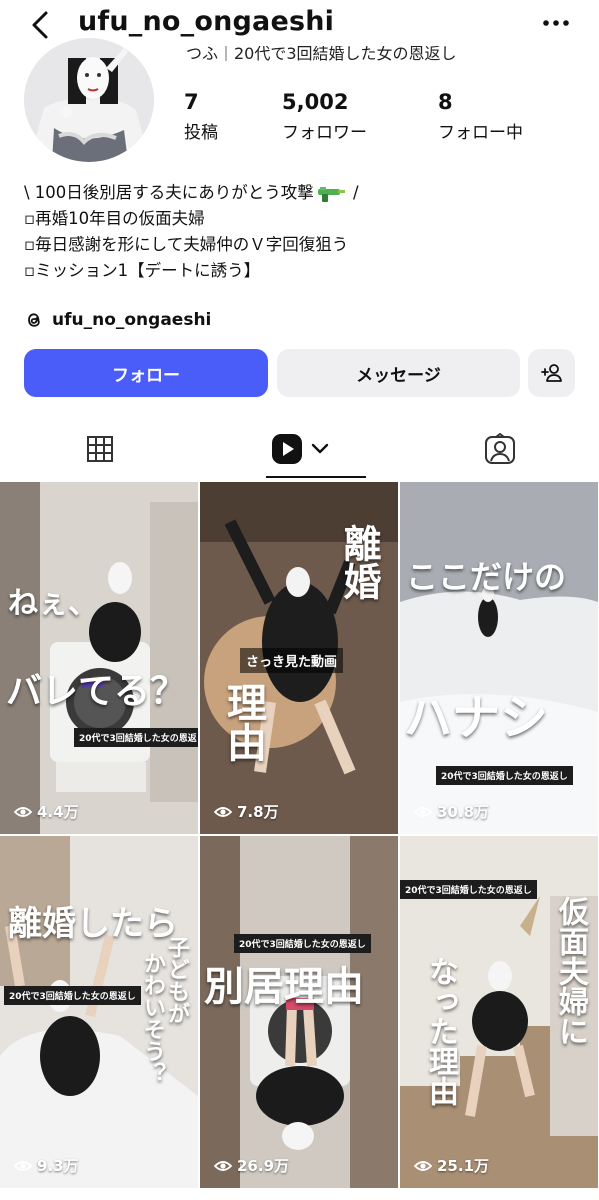 This screenshot has height=1200, width=599. What do you see at coordinates (114, 218) in the screenshot?
I see `bio-line-2: ▫︎再婚10年目の仮面夫婦` at bounding box center [114, 218].